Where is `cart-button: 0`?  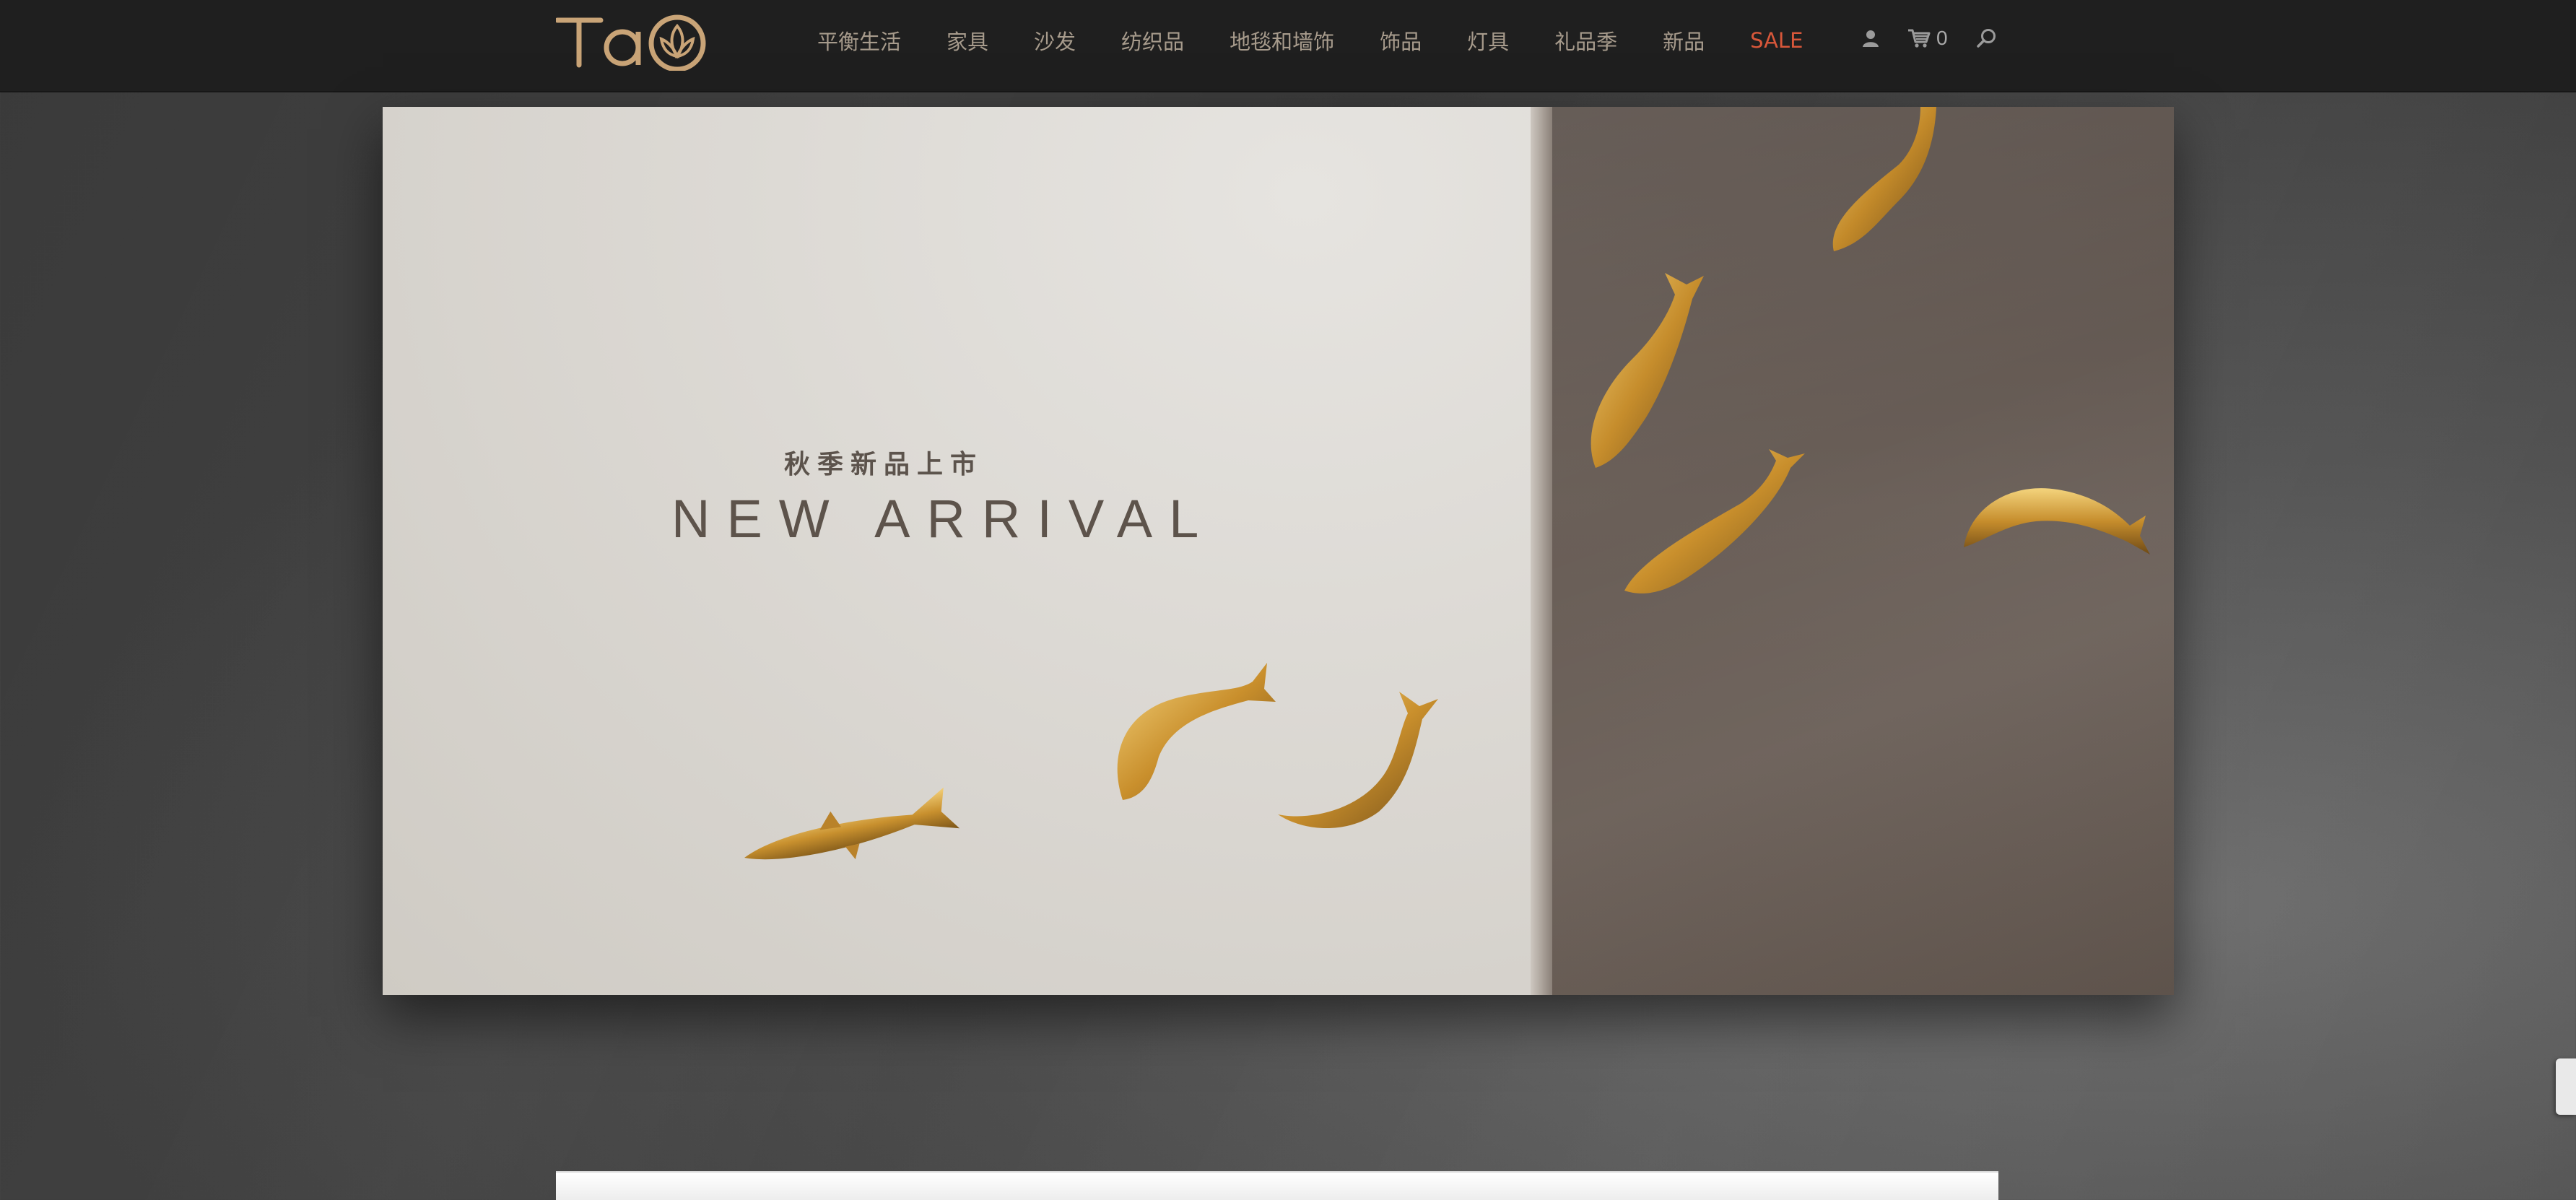 cart-button: 0 is located at coordinates (1928, 38).